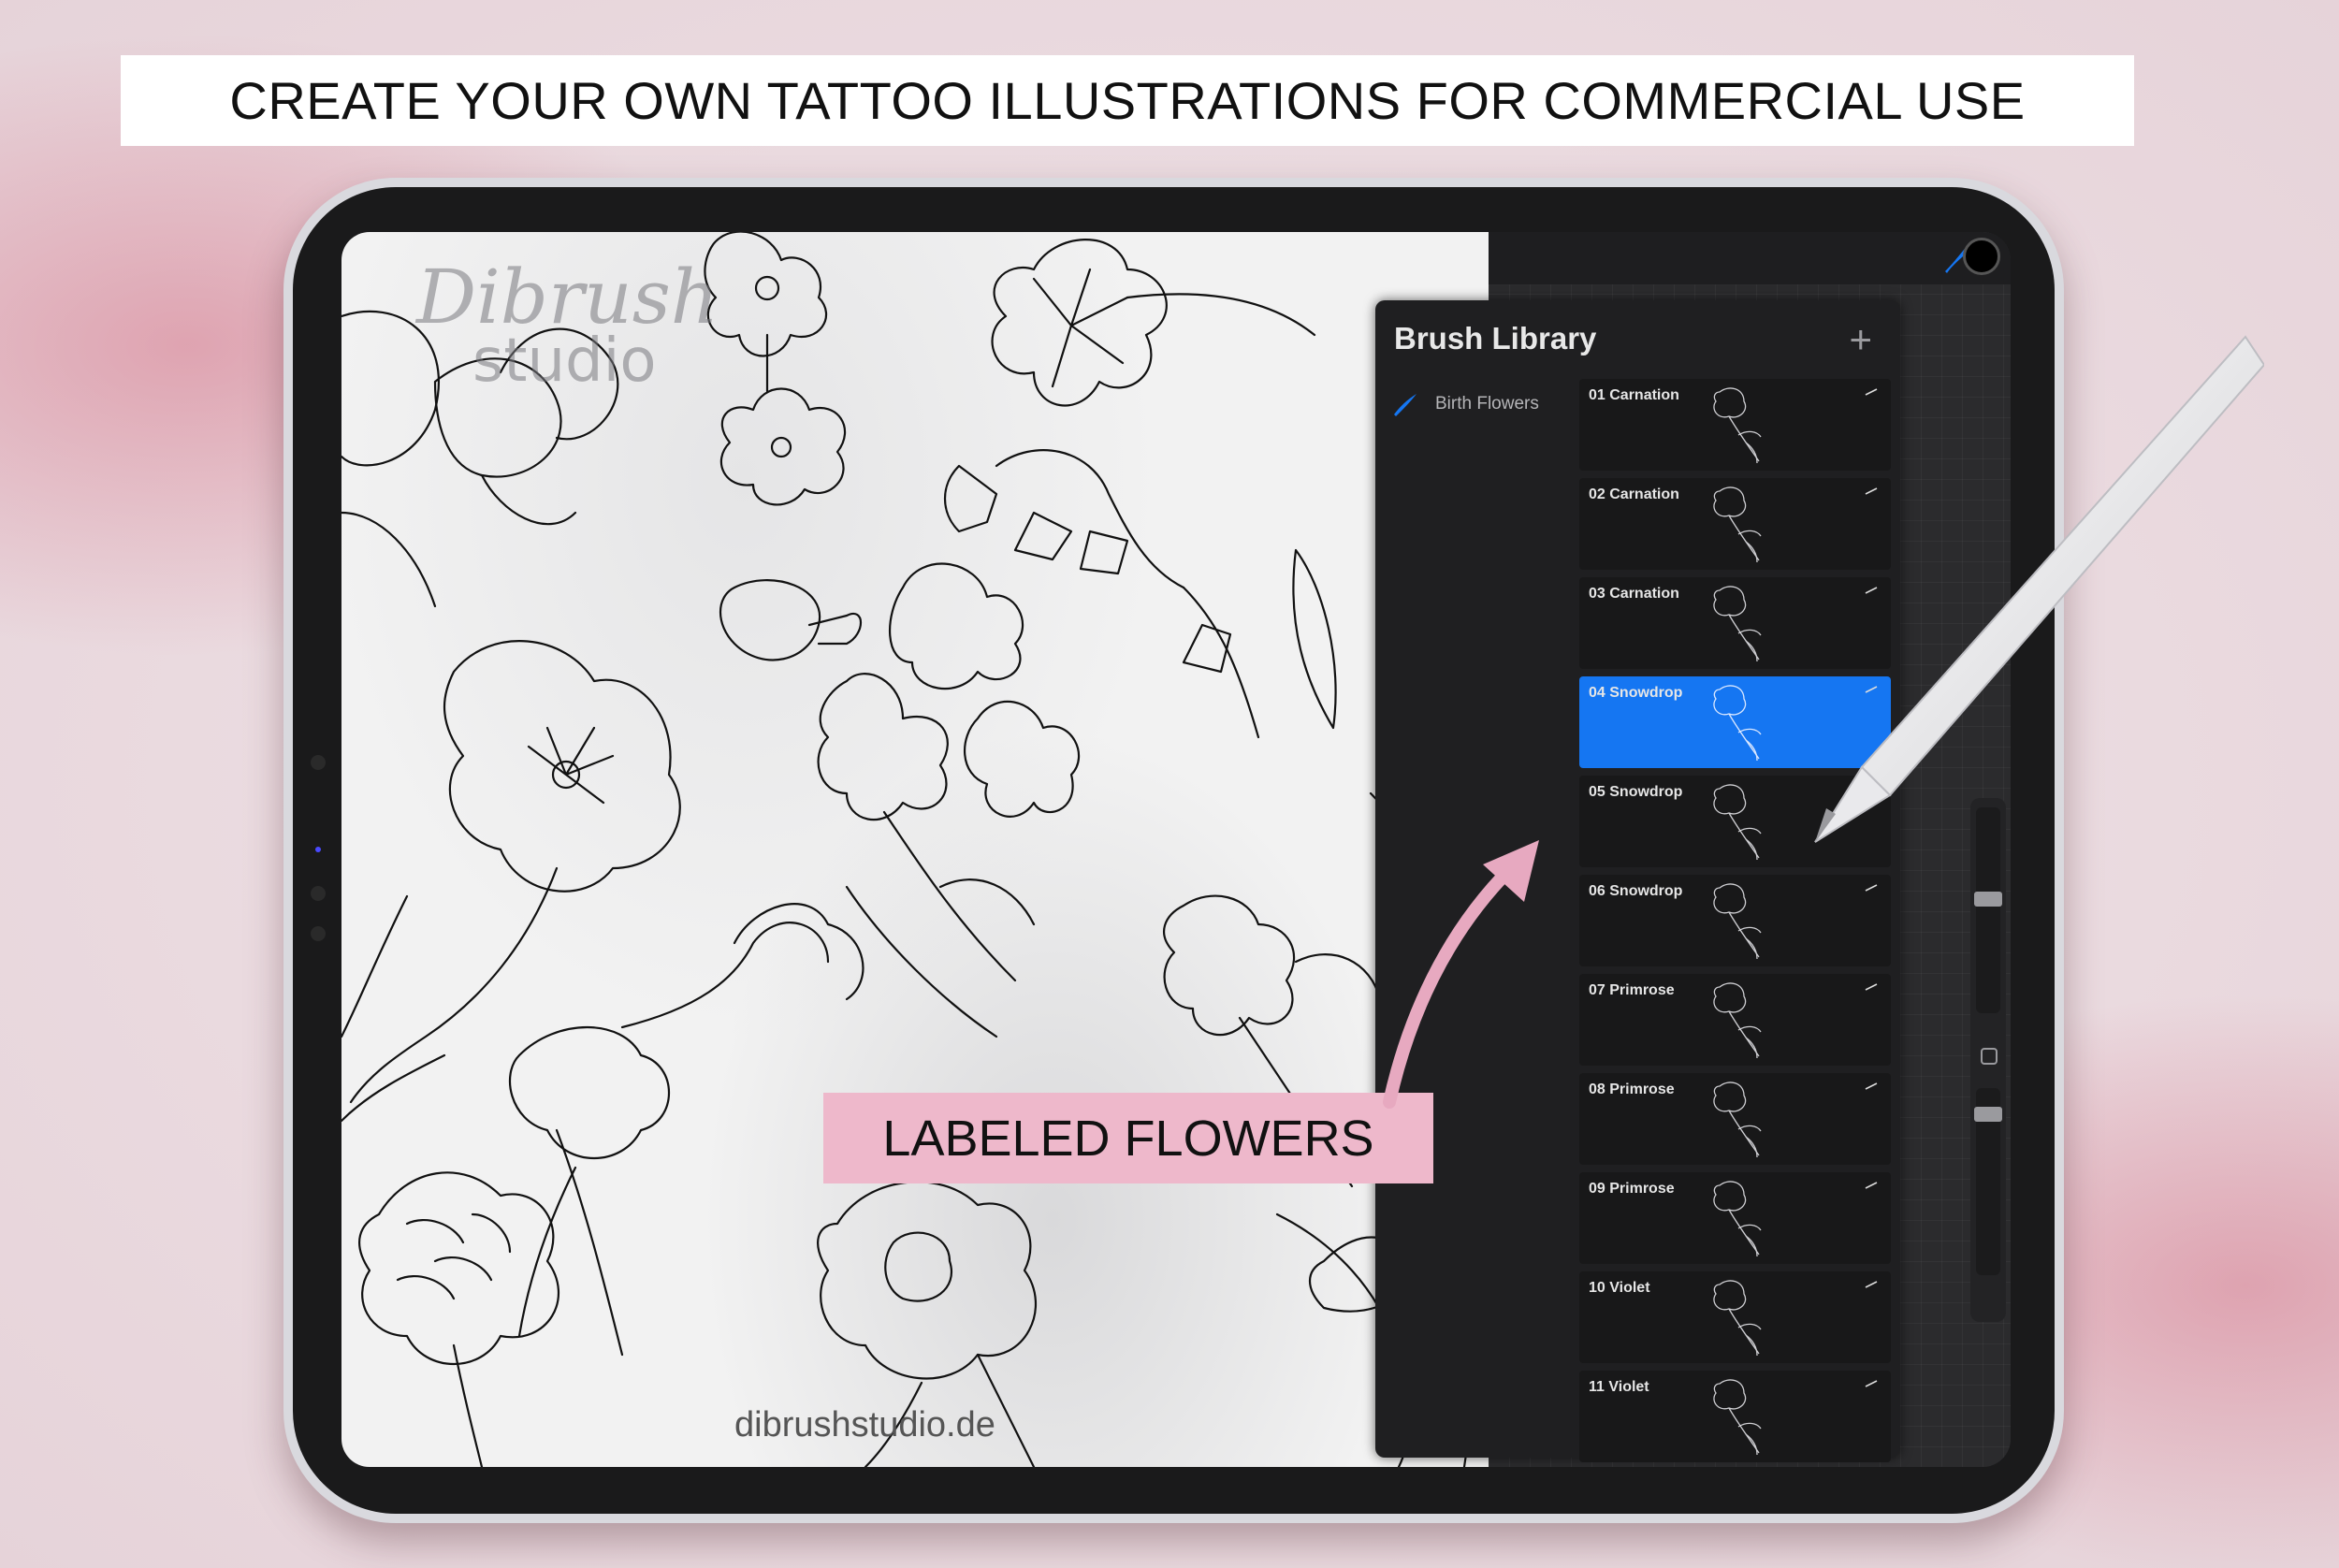  I want to click on brush-item: 06 Snowdrop, so click(1735, 920).